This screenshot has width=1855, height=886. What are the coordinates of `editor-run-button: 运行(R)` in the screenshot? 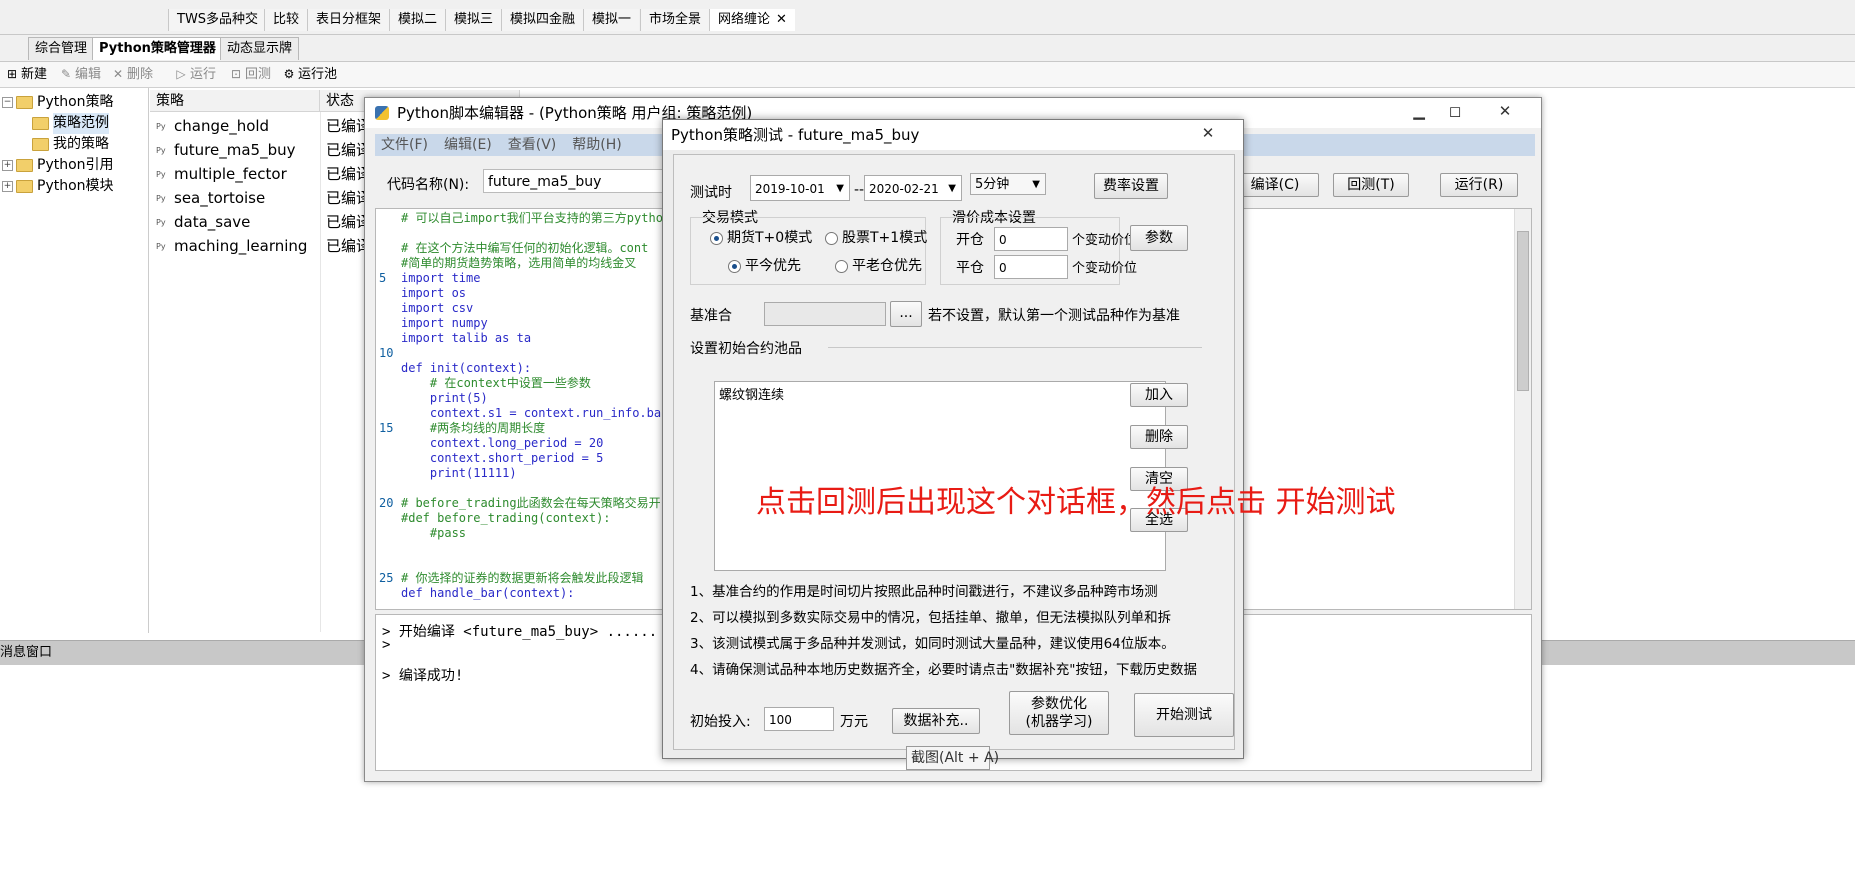 It's located at (1479, 185).